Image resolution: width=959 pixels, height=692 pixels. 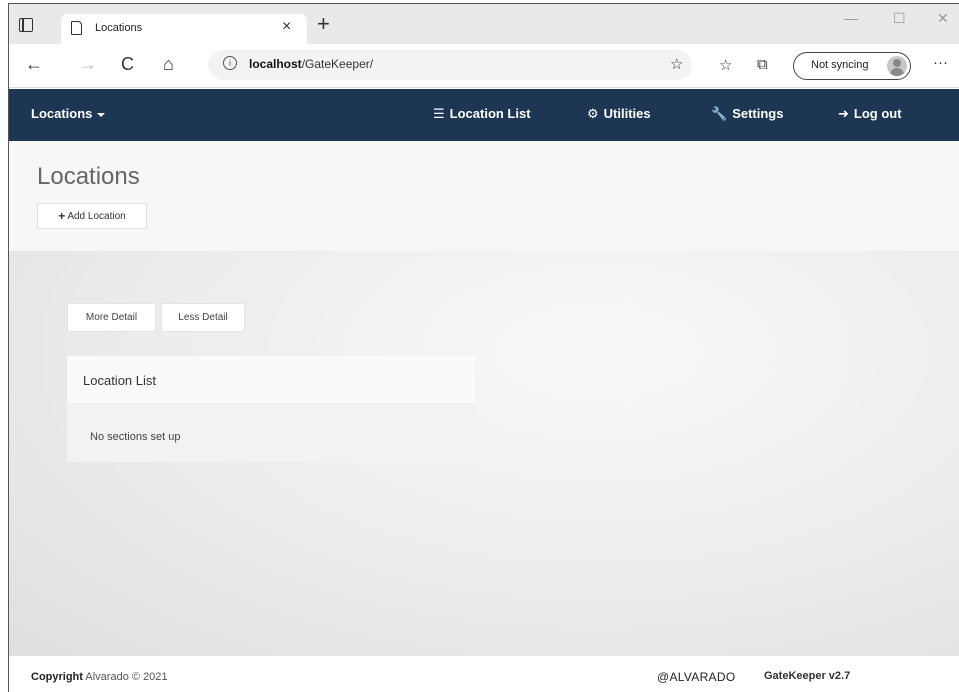 I want to click on more-detail-button: More Detail, so click(x=111, y=317).